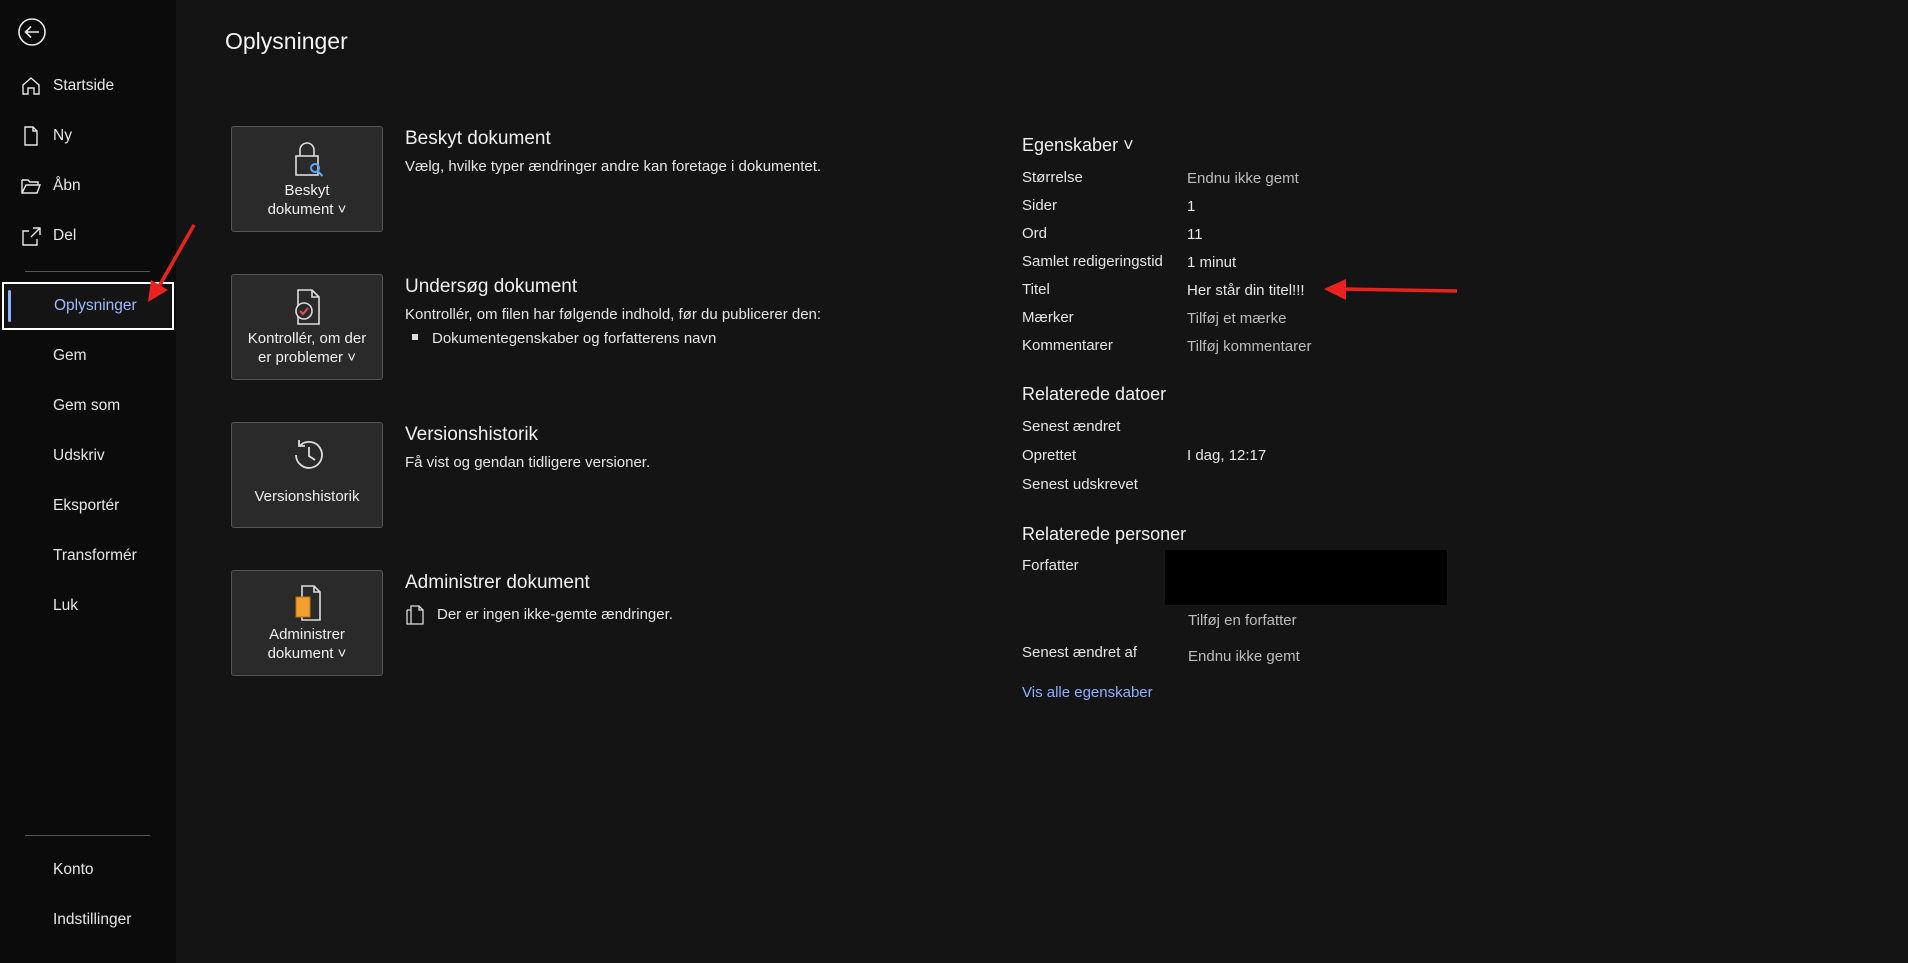 The width and height of the screenshot is (1908, 963). What do you see at coordinates (415, 615) in the screenshot?
I see `documents-icon` at bounding box center [415, 615].